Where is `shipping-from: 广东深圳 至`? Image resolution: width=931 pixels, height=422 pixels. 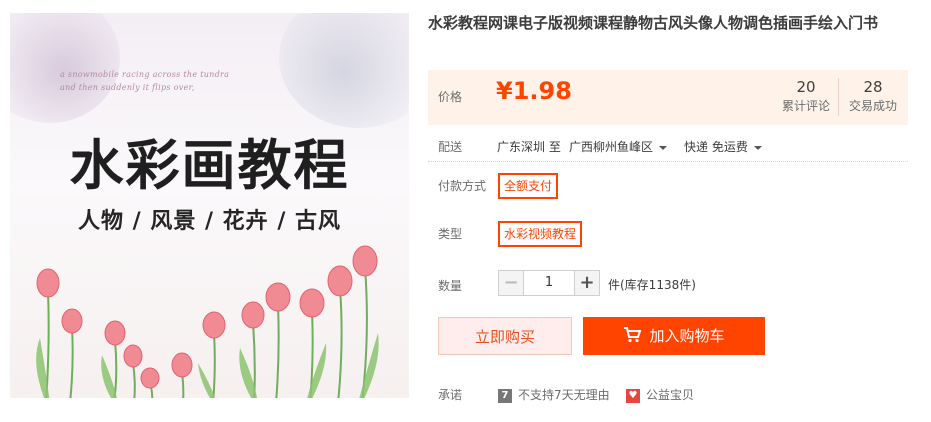 shipping-from: 广东深圳 至 is located at coordinates (529, 147).